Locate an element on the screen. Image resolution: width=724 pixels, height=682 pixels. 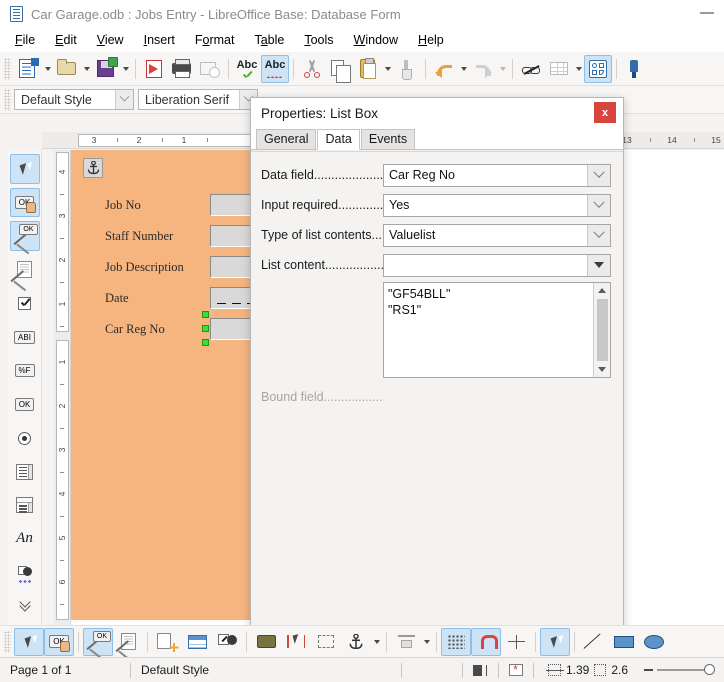
select-objects-icon is located at coordinates (555, 641).